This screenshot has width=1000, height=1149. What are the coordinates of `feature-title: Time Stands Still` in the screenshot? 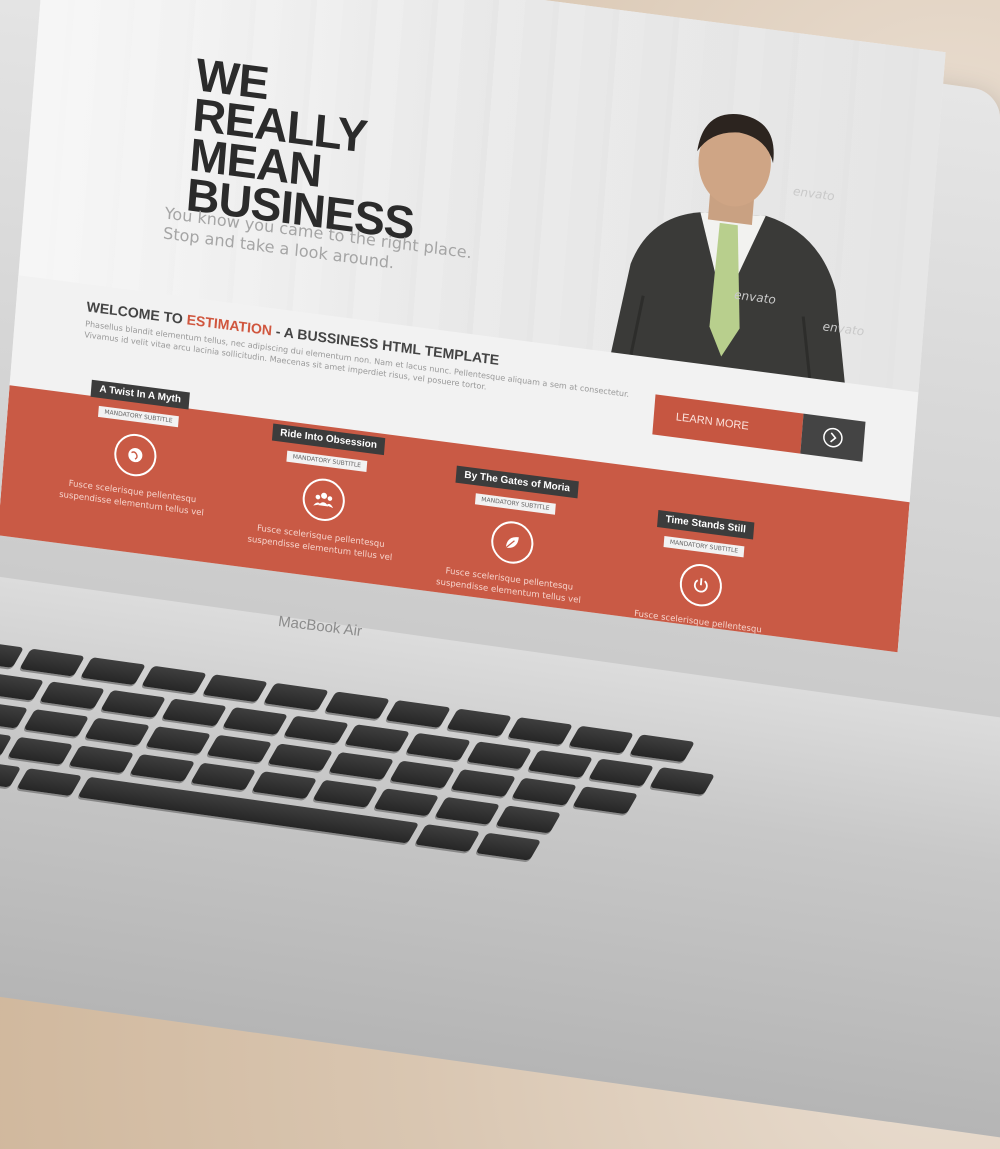 It's located at (705, 524).